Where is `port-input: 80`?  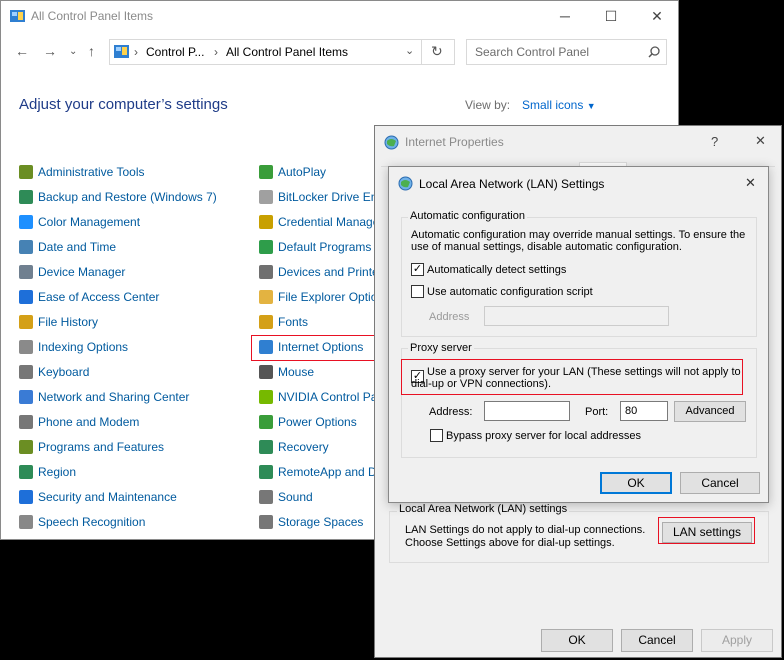
port-input: 80 is located at coordinates (644, 411).